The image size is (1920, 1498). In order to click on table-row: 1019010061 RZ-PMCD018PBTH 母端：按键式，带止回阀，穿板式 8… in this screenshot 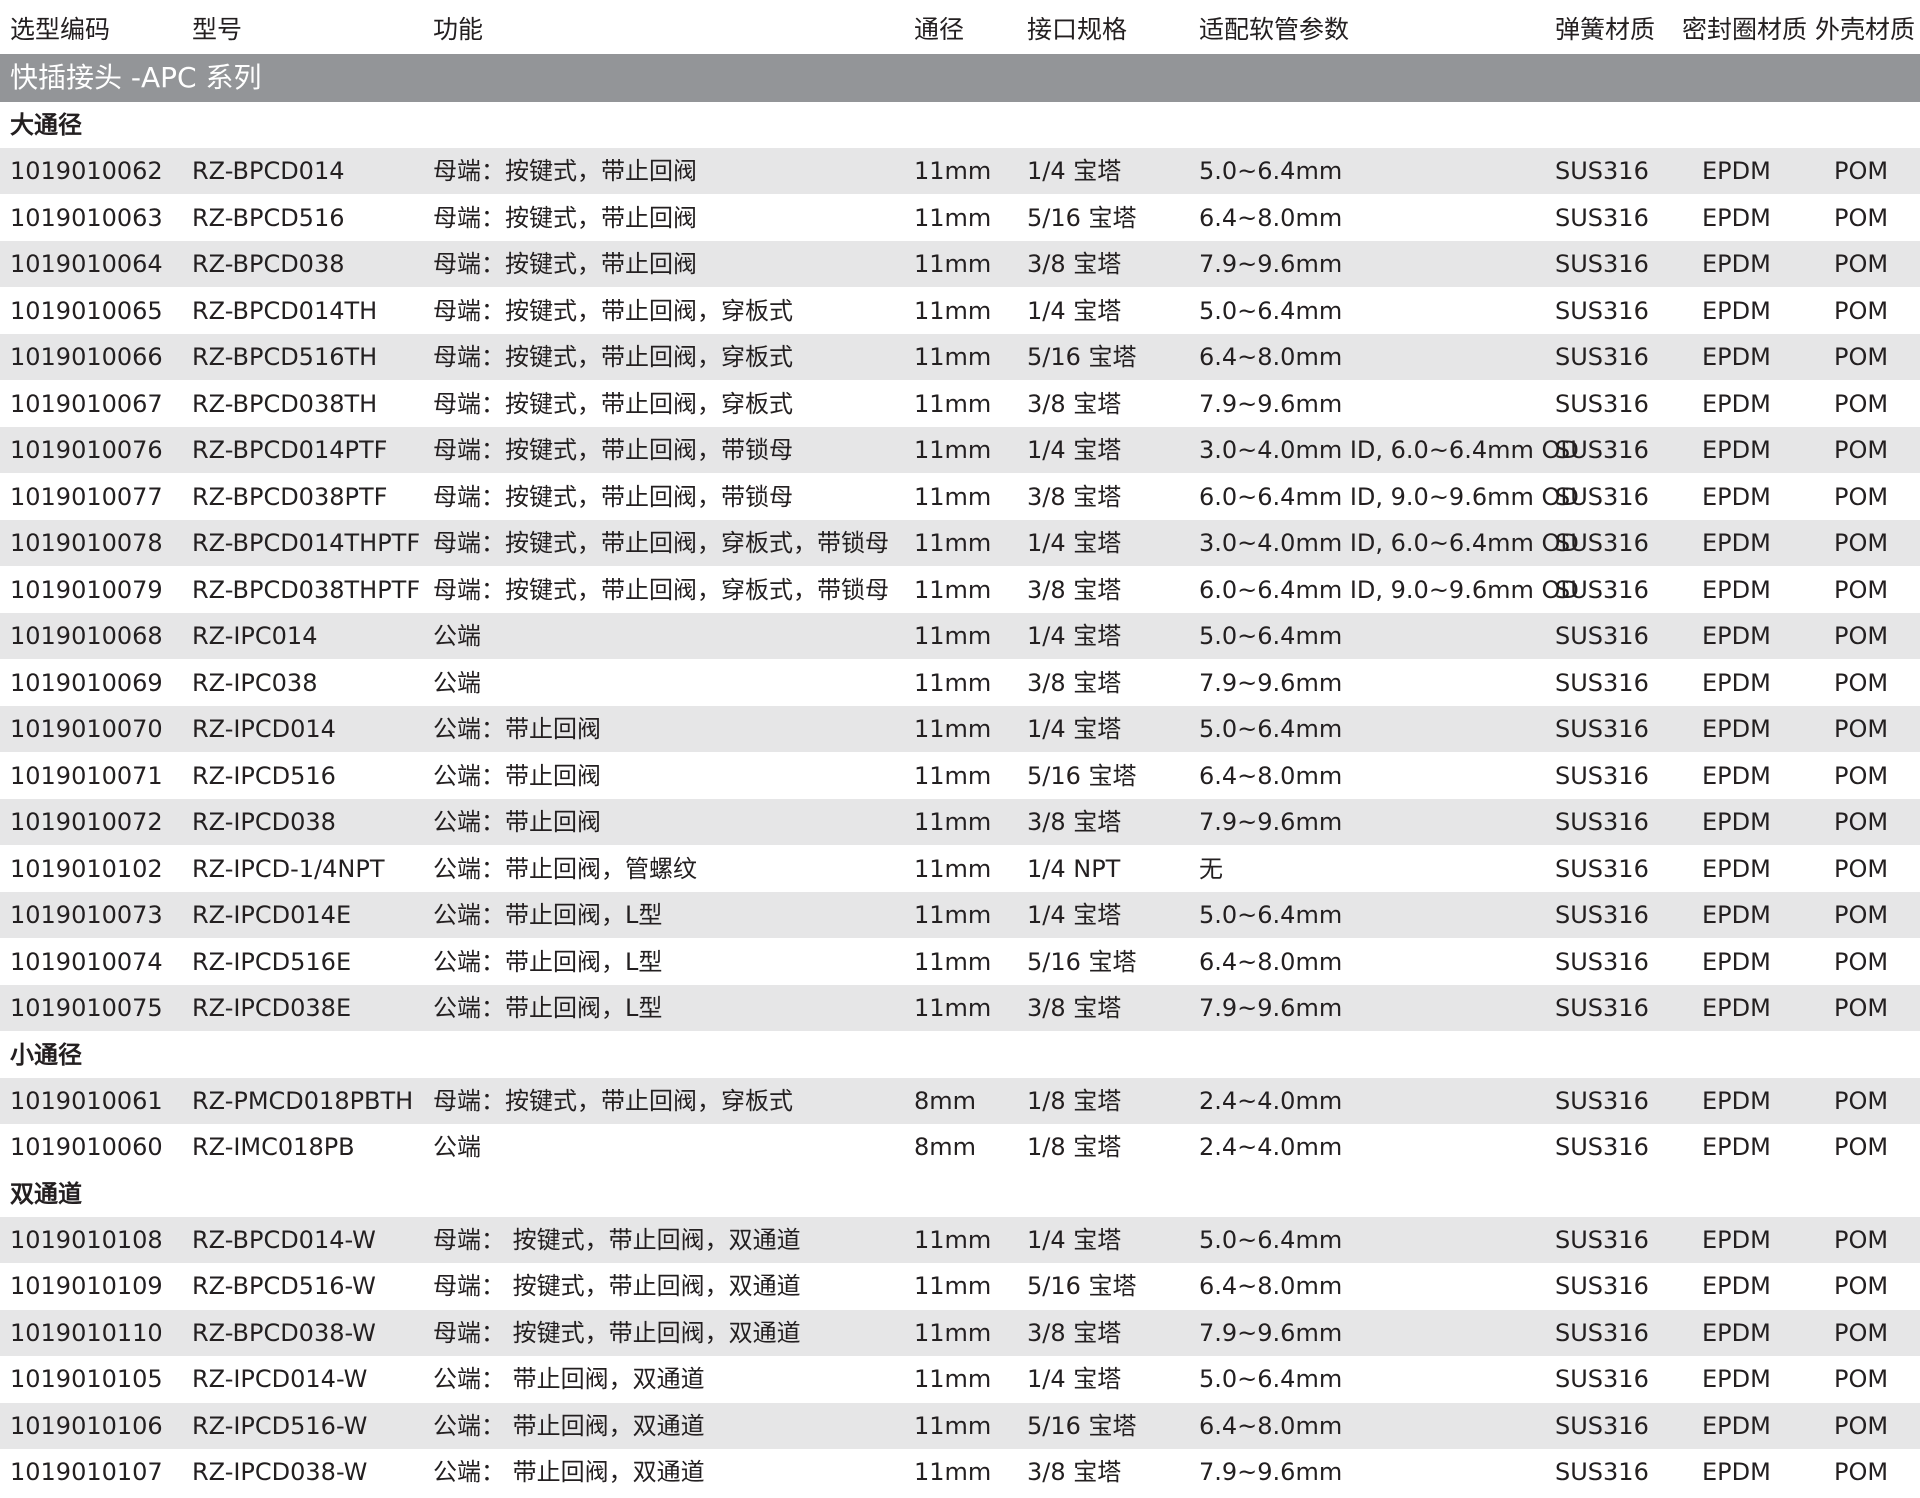, I will do `click(960, 1101)`.